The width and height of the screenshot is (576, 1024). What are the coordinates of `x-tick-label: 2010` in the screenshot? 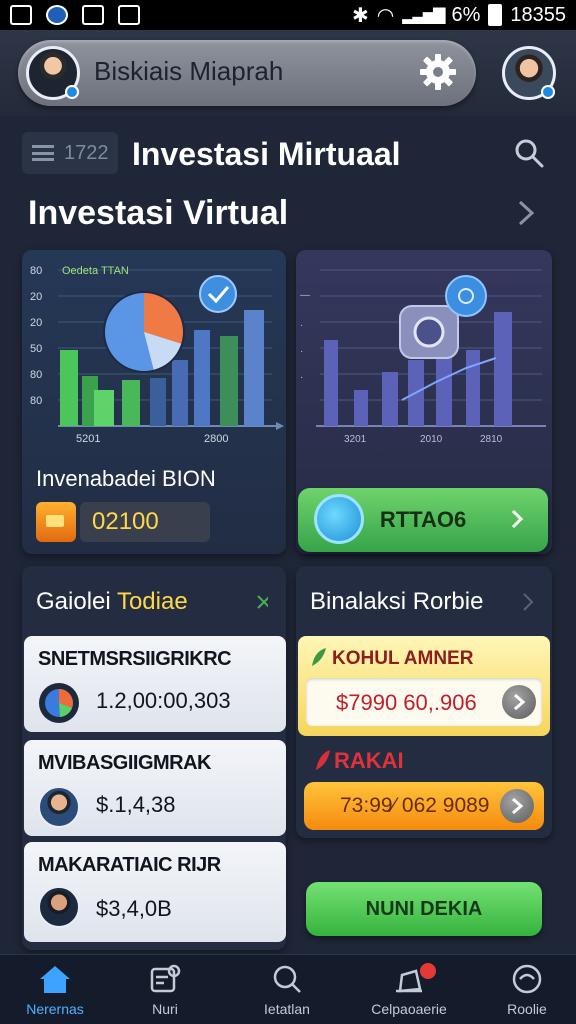 It's located at (431, 439).